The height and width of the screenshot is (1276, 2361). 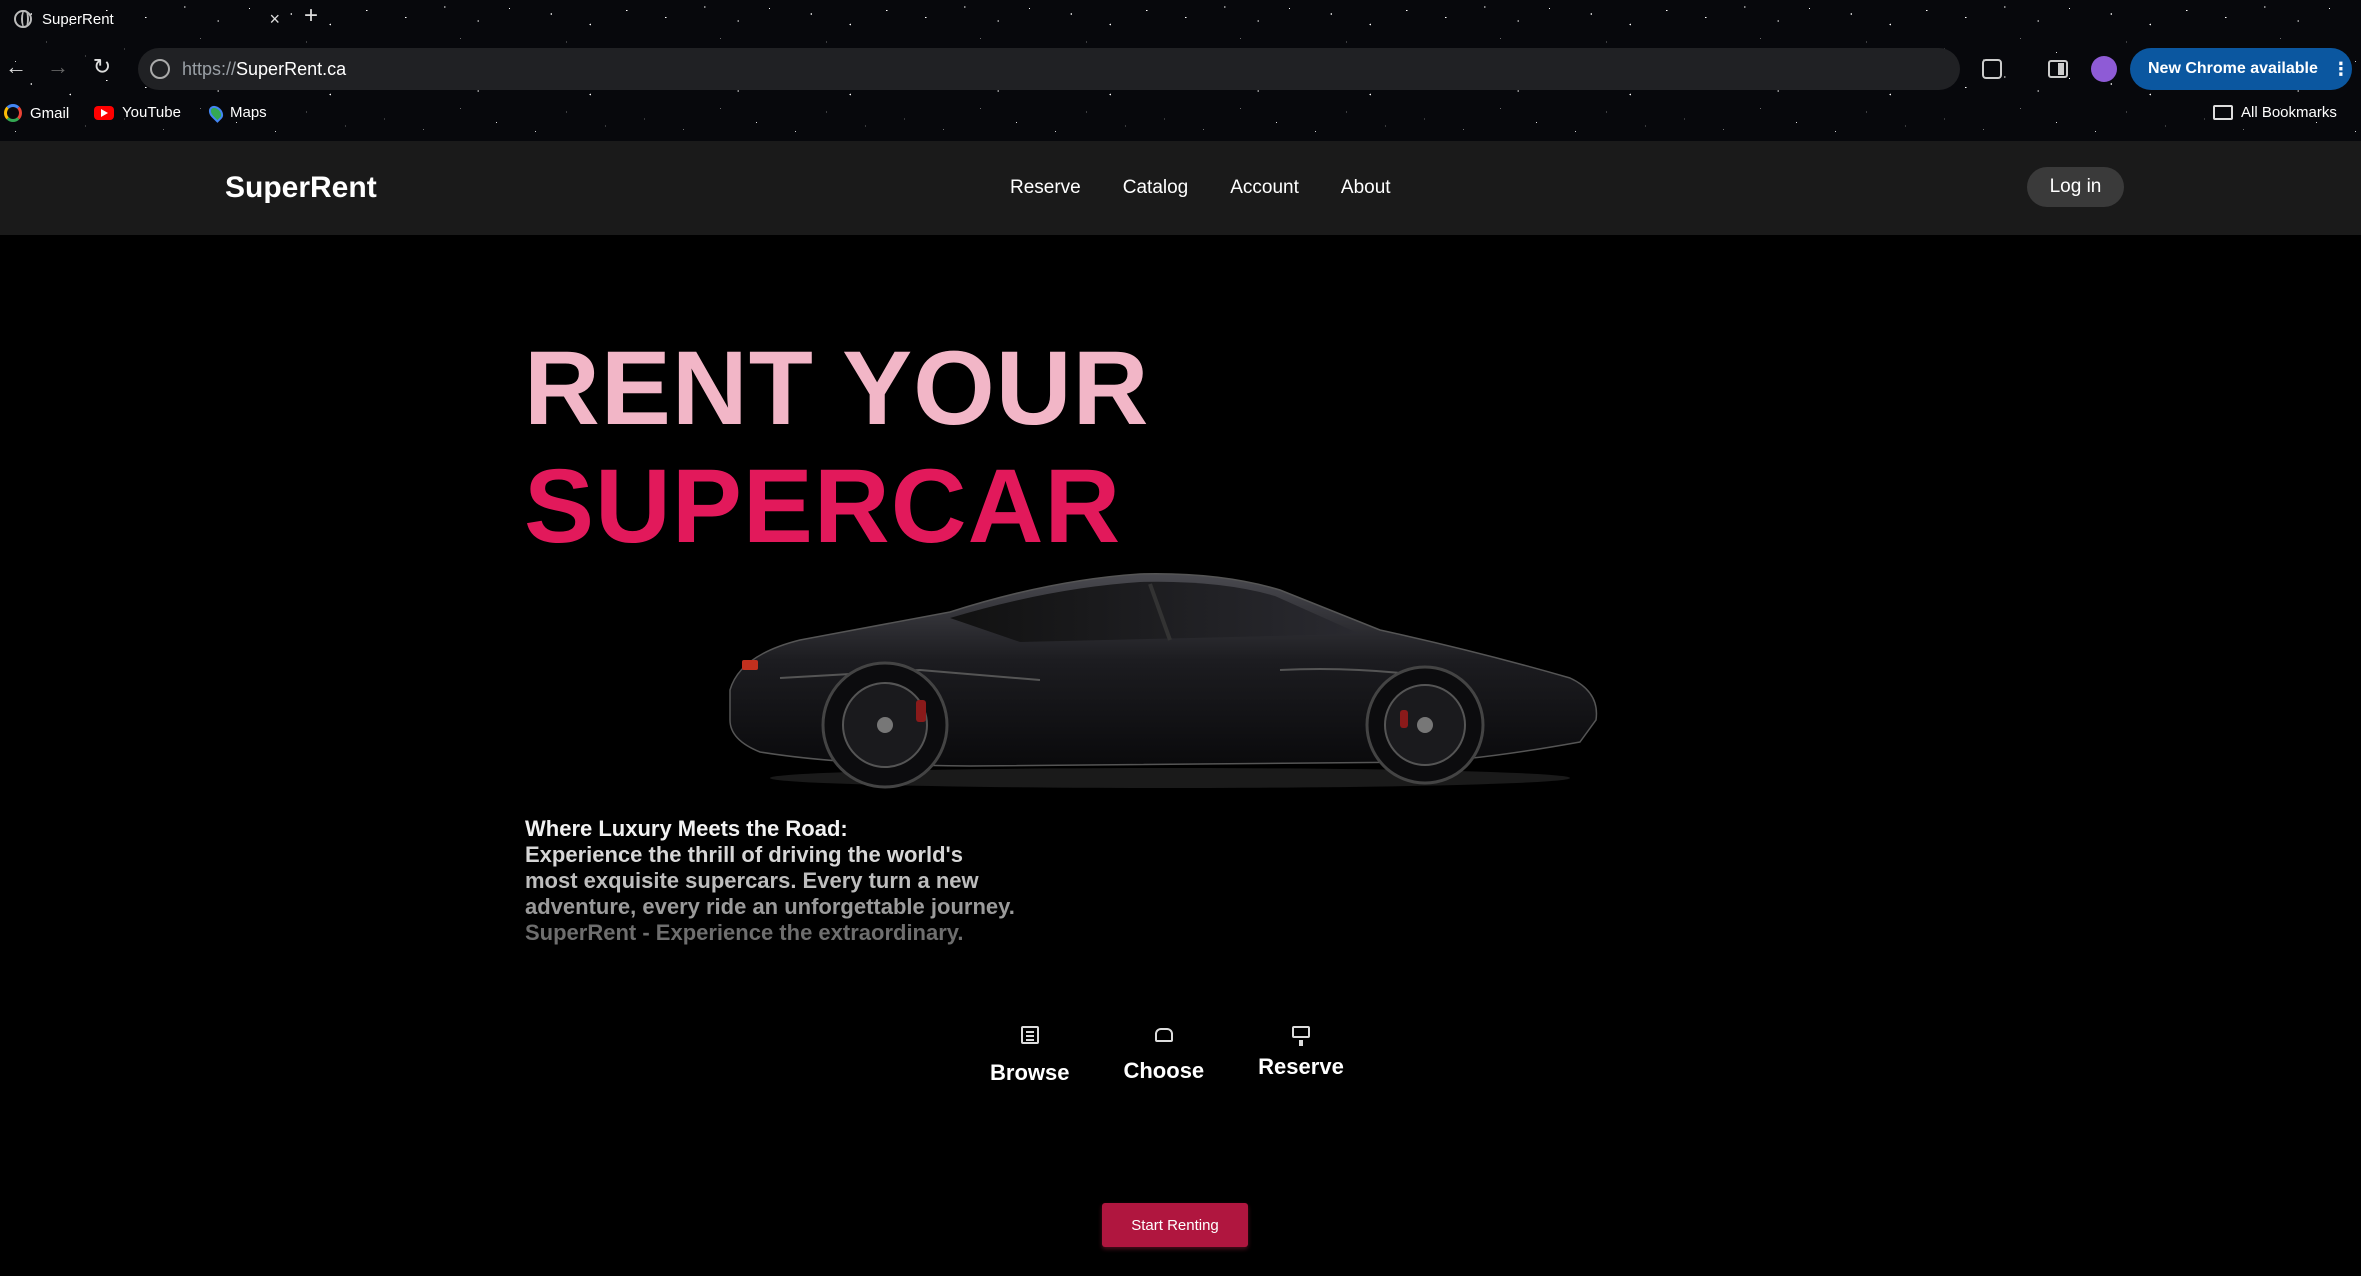 What do you see at coordinates (823, 506) in the screenshot?
I see `hero-title-line2: SUPERCAR` at bounding box center [823, 506].